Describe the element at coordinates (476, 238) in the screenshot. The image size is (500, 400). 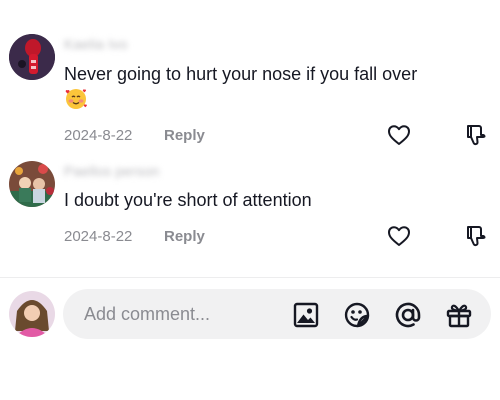
I see `thumbs-down-icon` at that location.